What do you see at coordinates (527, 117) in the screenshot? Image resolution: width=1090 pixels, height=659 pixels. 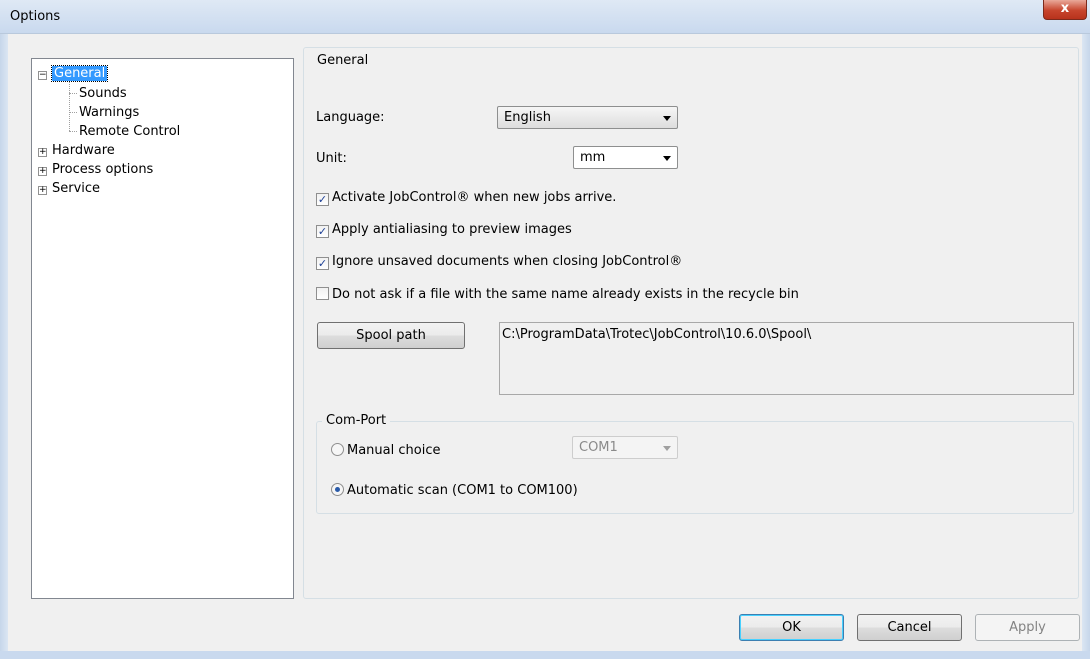 I see `language-select-value: English` at bounding box center [527, 117].